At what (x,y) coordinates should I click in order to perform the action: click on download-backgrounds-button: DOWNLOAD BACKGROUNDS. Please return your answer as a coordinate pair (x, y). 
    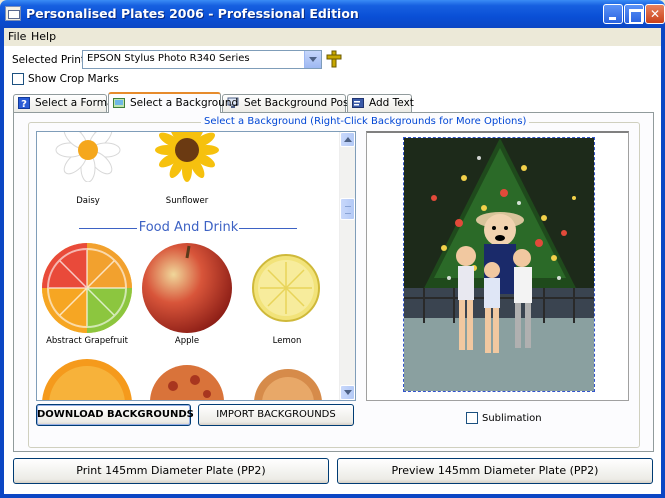
    Looking at the image, I should click on (115, 415).